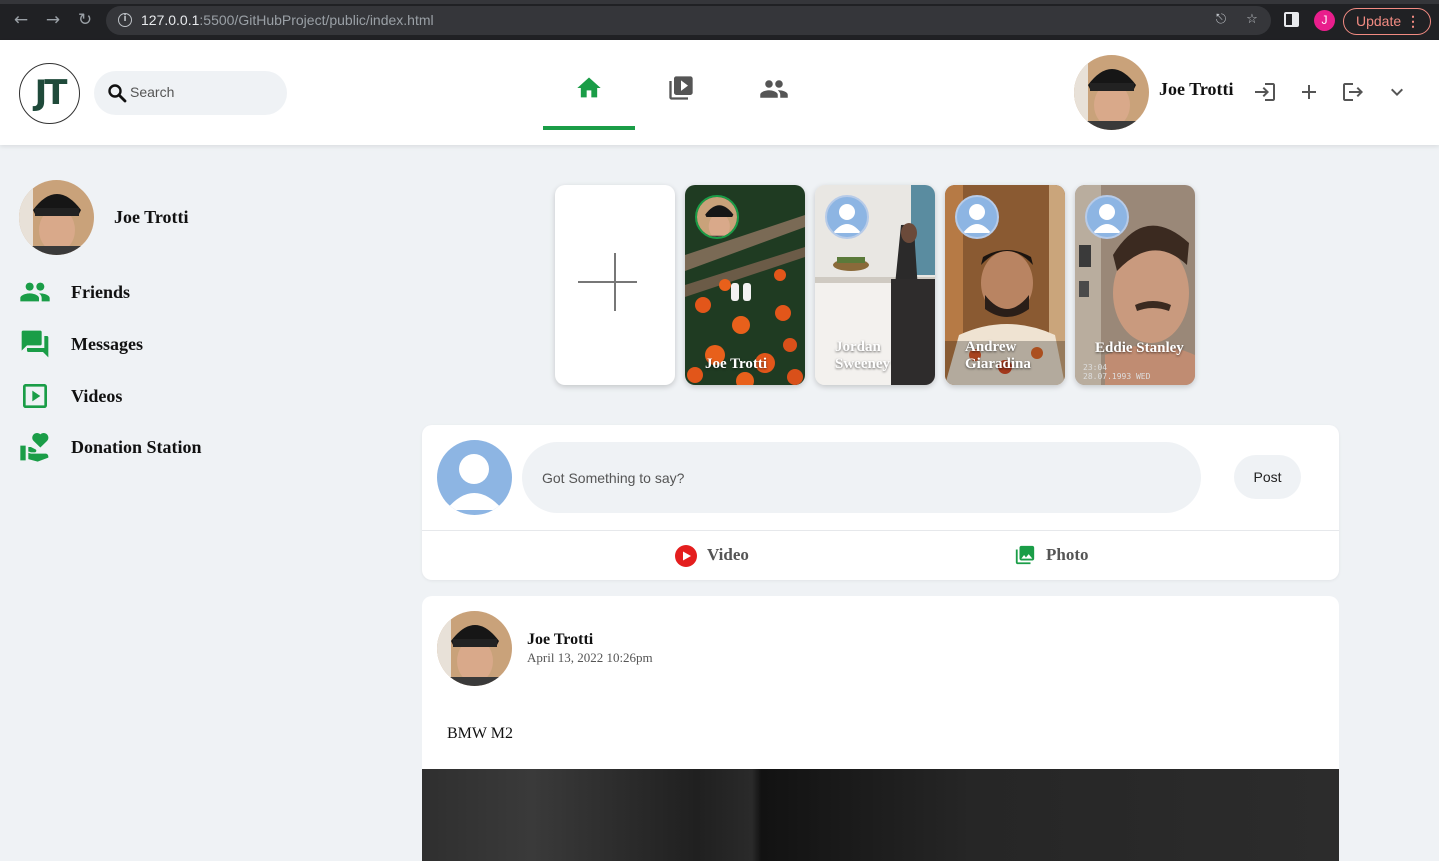 Image resolution: width=1439 pixels, height=861 pixels. I want to click on story-card: Jordan Sweeney, so click(875, 285).